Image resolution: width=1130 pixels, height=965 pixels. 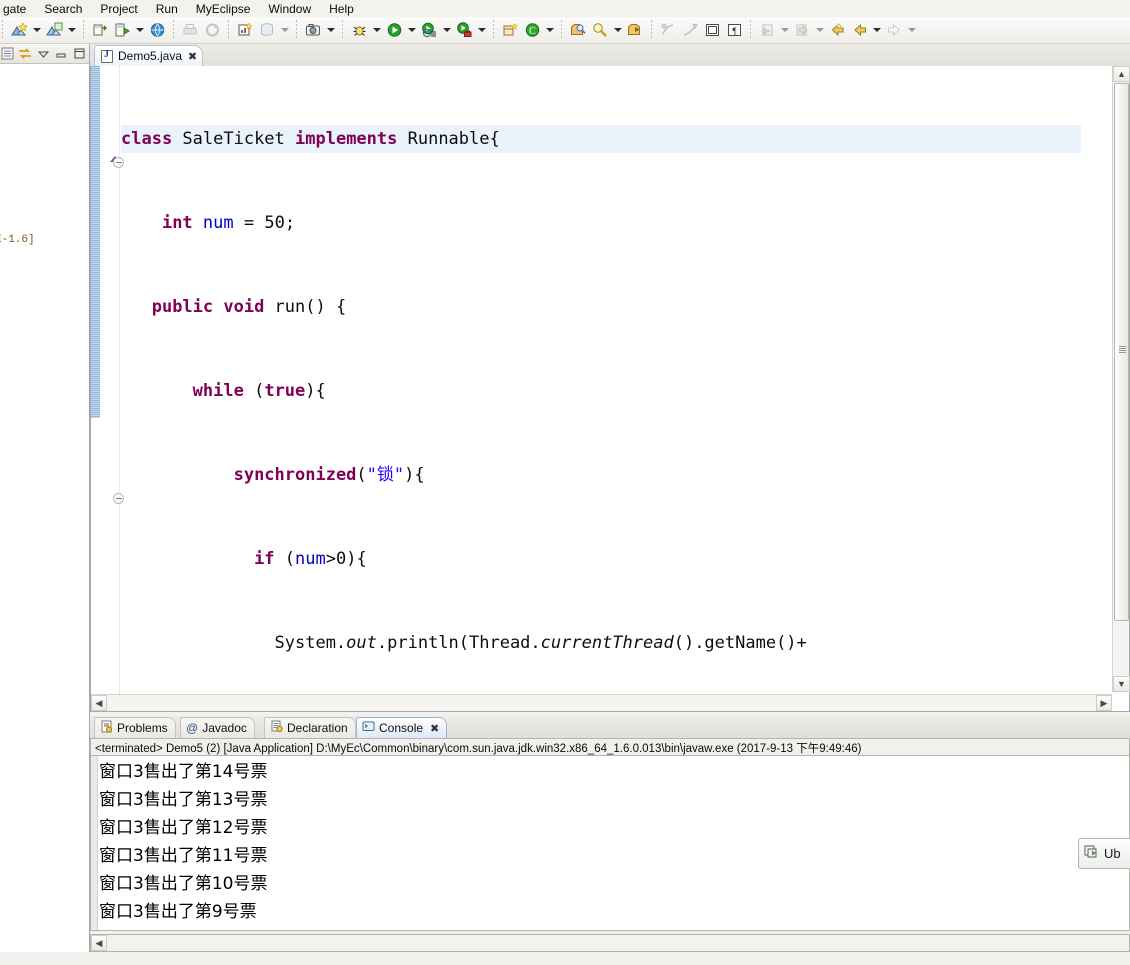 I want to click on menu-item-navigate: gate, so click(x=17, y=9).